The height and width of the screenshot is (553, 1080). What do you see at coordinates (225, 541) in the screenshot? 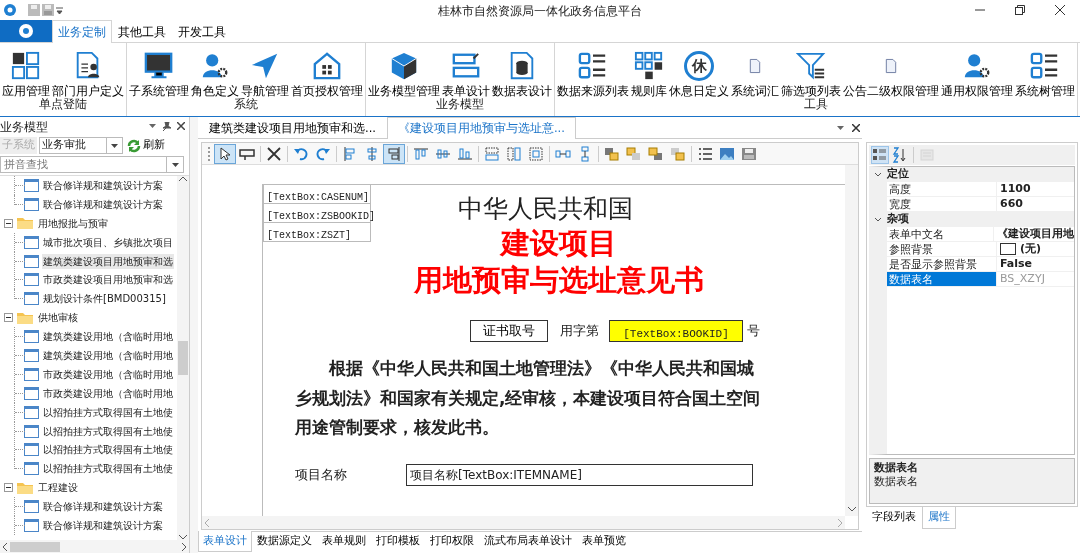
I see `editor-tab: 表单设计` at bounding box center [225, 541].